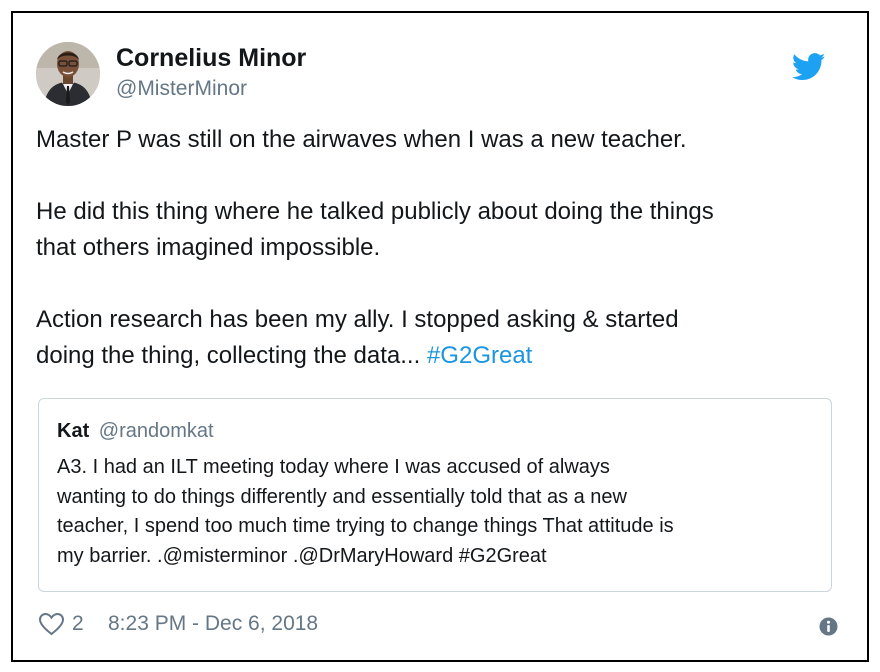  What do you see at coordinates (436, 74) in the screenshot?
I see `tweet-header: Cornelius Minor @MisterMinor` at bounding box center [436, 74].